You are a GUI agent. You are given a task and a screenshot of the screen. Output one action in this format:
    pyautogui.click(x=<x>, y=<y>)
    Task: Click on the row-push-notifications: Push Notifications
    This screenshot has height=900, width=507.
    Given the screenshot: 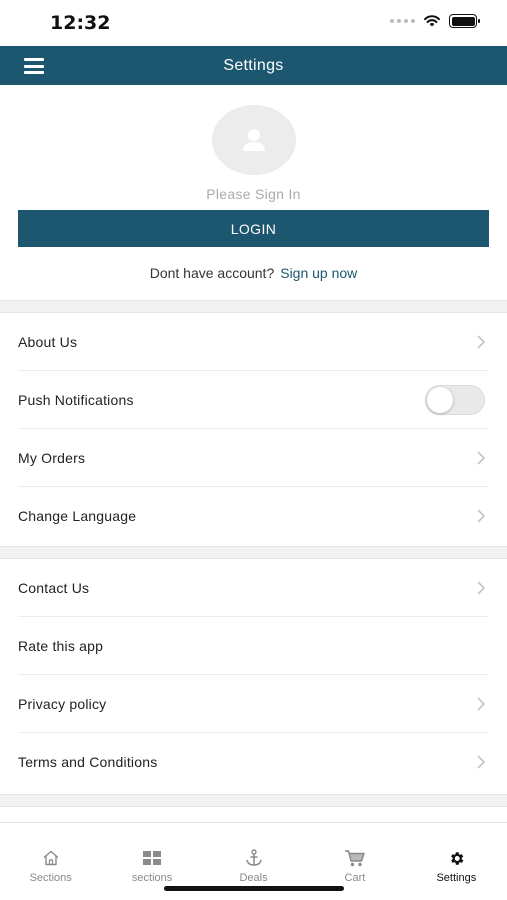 What is the action you would take?
    pyautogui.click(x=253, y=400)
    